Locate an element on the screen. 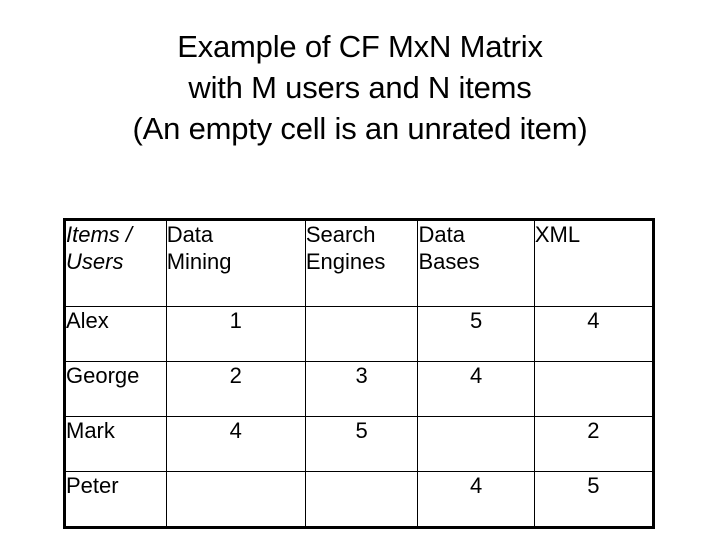 Image resolution: width=720 pixels, height=540 pixels. header-line-2: Bases is located at coordinates (449, 261).